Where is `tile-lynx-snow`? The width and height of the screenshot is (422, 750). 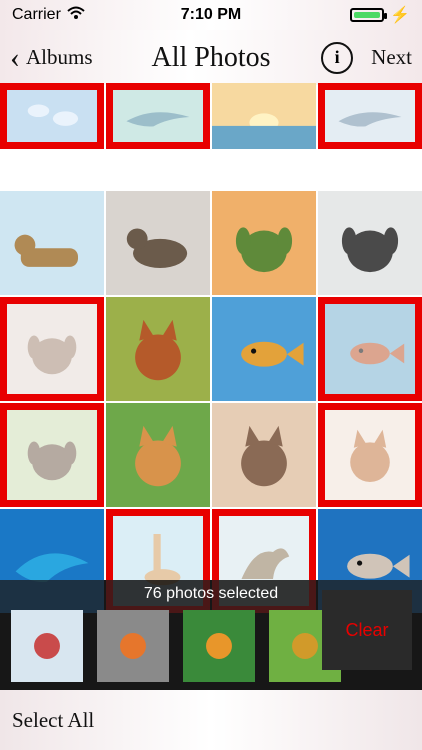
tile-lynx-snow is located at coordinates (158, 243).